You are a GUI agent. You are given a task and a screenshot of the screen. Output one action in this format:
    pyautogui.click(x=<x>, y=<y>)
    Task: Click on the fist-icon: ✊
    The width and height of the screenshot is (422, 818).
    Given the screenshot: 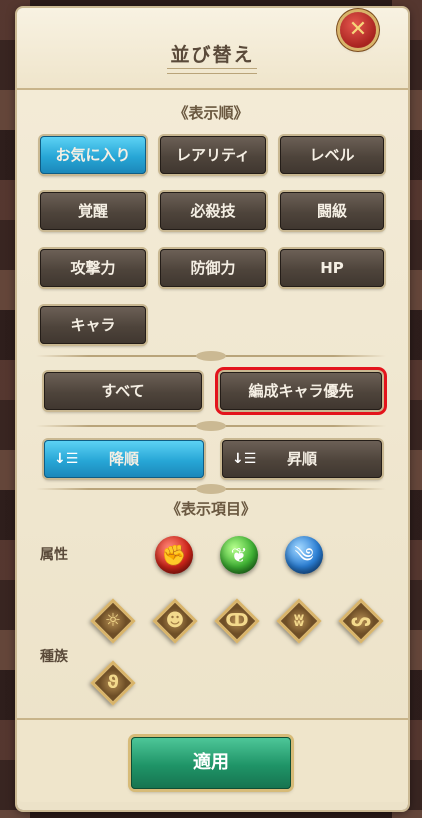 What is the action you would take?
    pyautogui.click(x=174, y=555)
    